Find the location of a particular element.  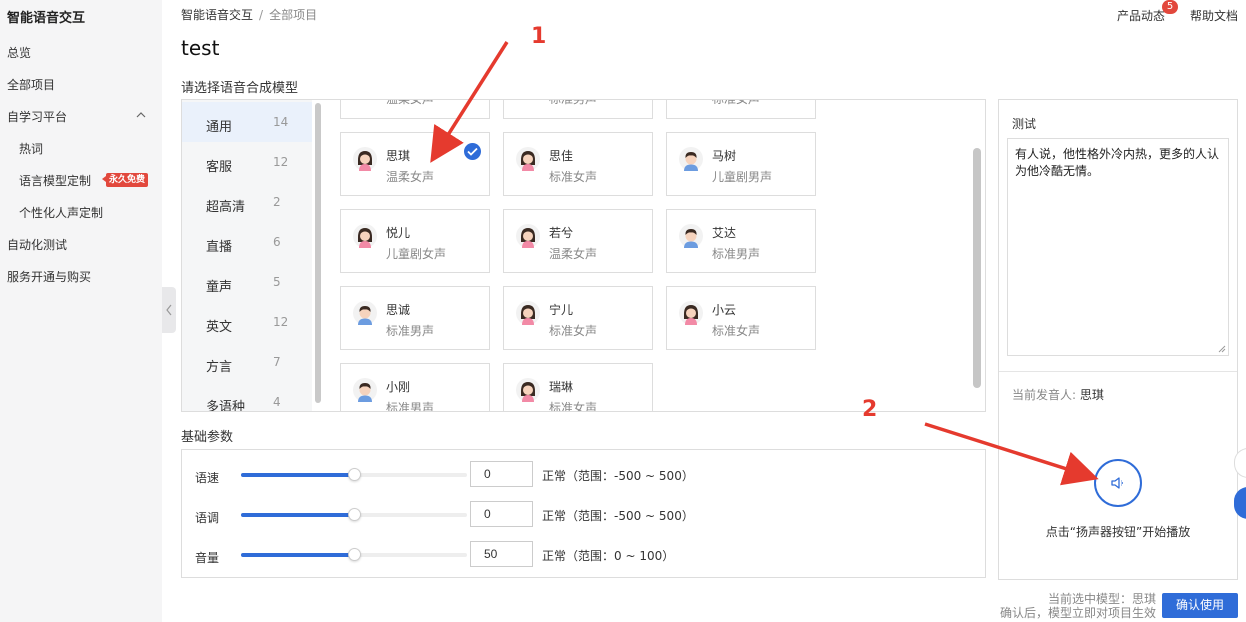

category-count: 5 is located at coordinates (277, 282).